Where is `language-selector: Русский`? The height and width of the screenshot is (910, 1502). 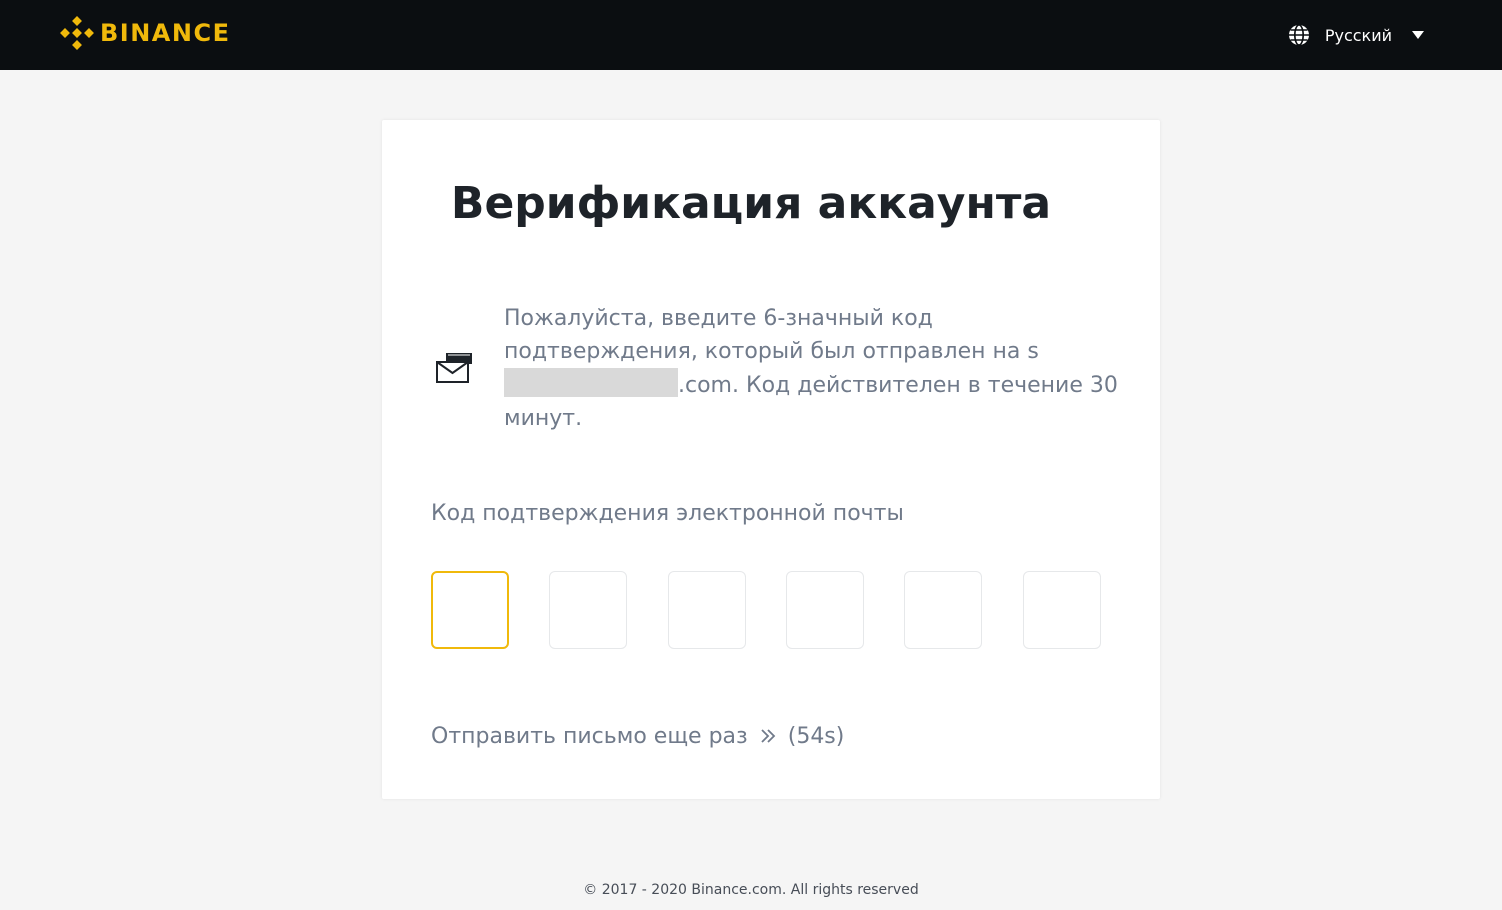 language-selector: Русский is located at coordinates (1356, 35).